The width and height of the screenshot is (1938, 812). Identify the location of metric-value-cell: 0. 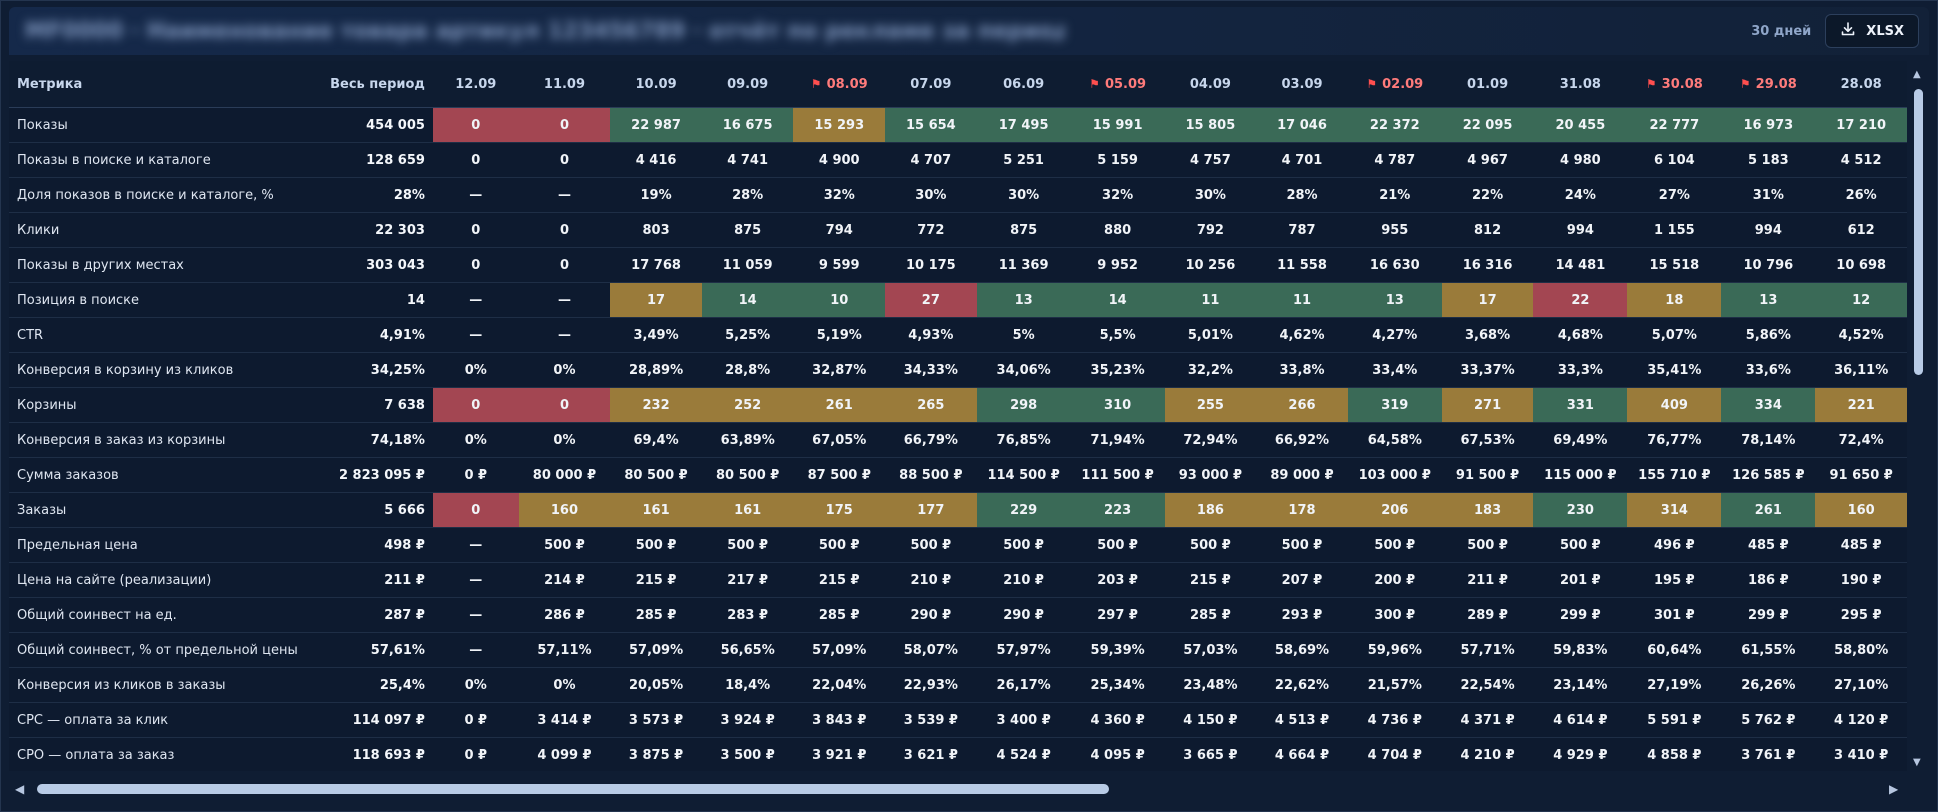
(475, 230).